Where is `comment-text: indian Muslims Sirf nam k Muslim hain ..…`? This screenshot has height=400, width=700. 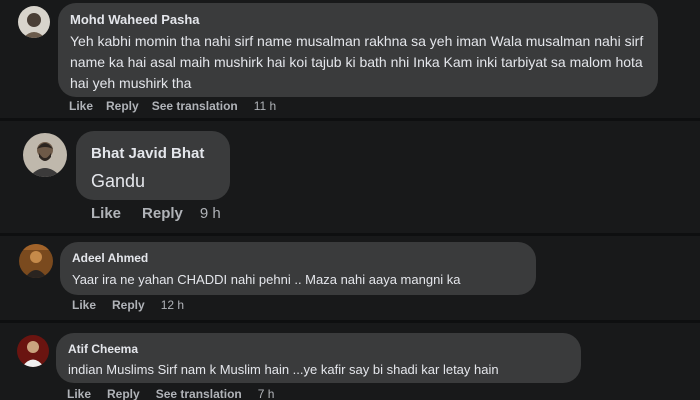
comment-text: indian Muslims Sirf nam k Muslim hain ..… is located at coordinates (283, 369).